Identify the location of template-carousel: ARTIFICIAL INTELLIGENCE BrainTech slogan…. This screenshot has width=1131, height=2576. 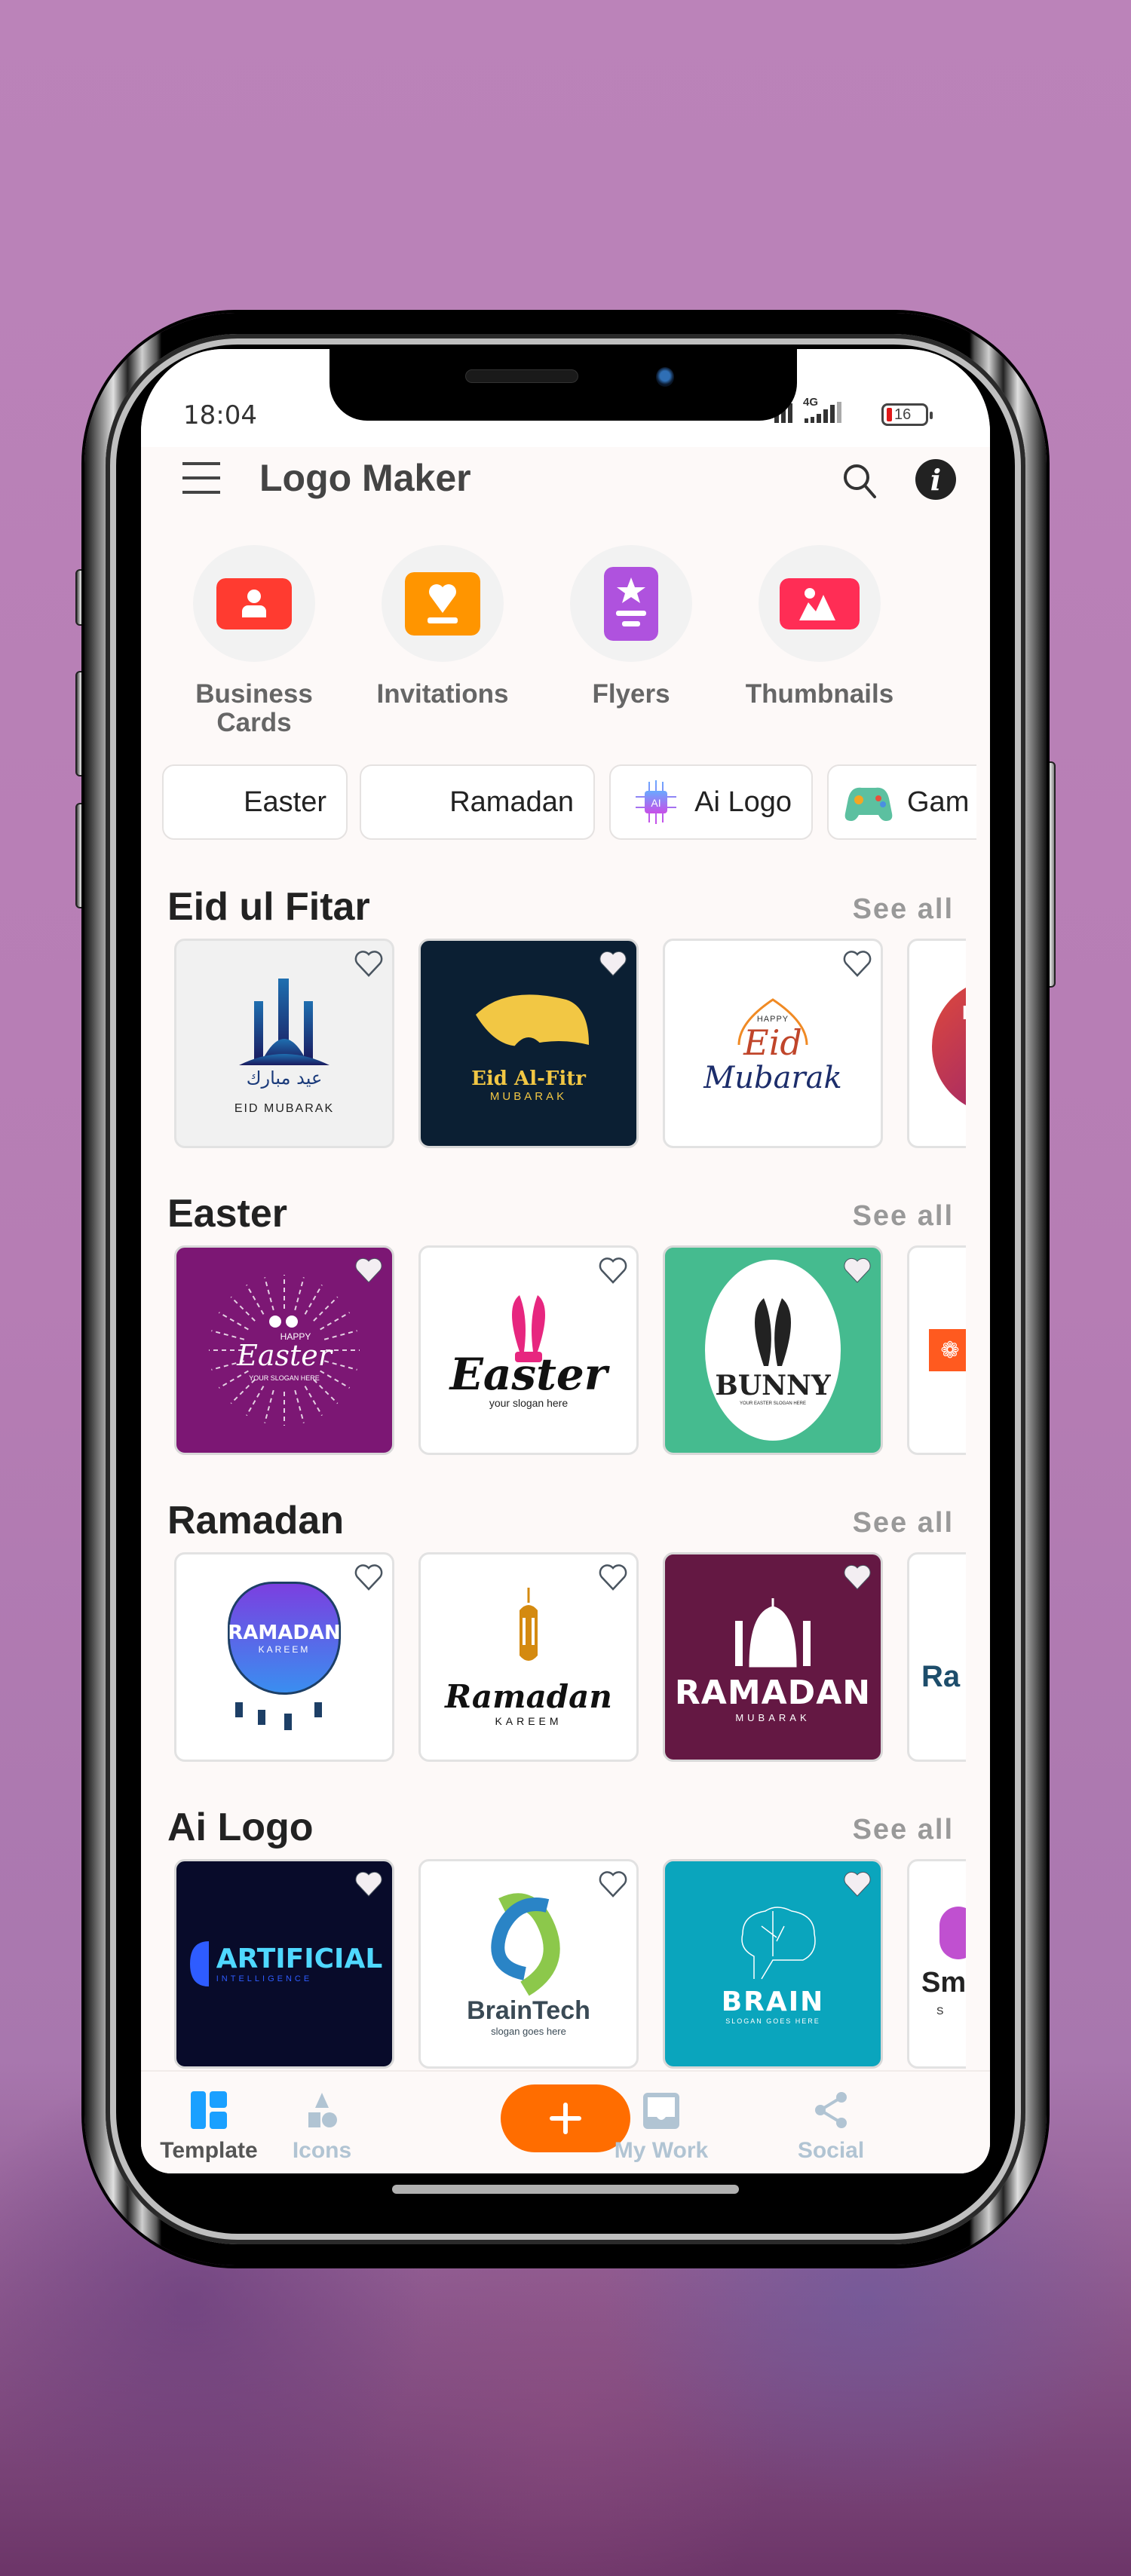
(570, 1965).